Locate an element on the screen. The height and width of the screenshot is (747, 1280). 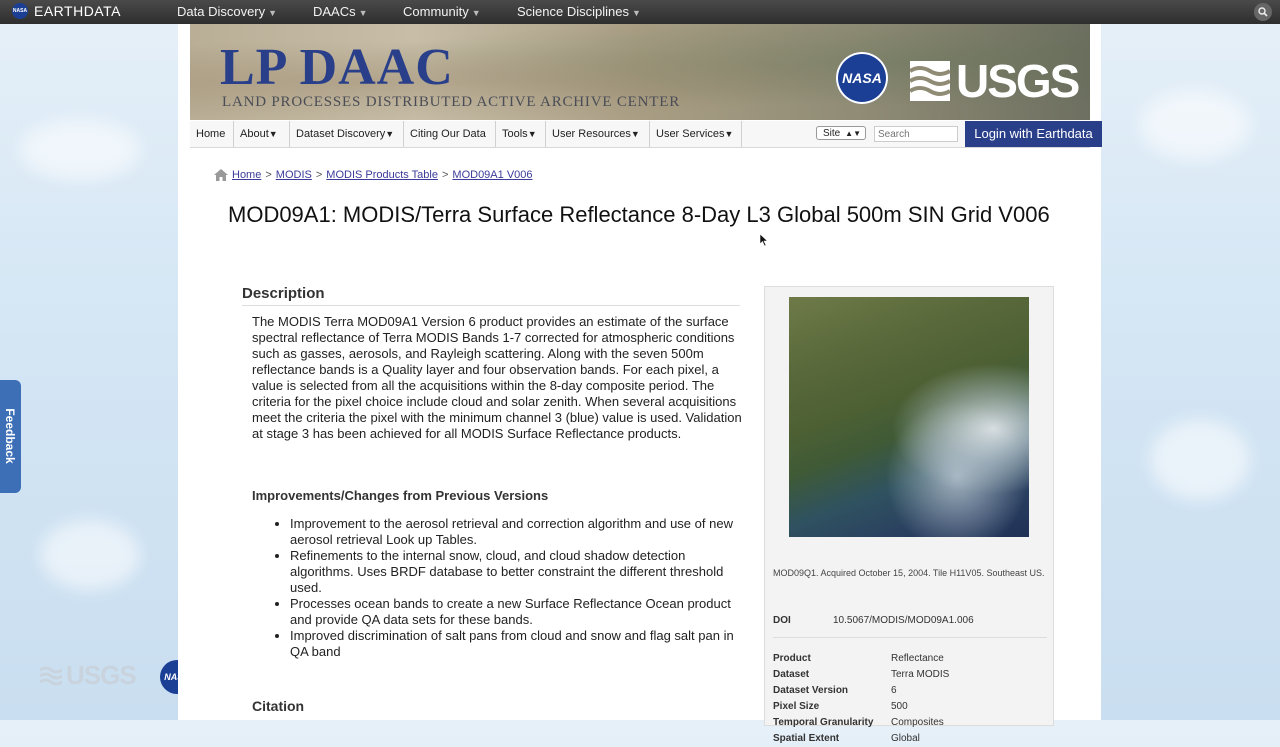
lpnav-label: Tools is located at coordinates (515, 134).